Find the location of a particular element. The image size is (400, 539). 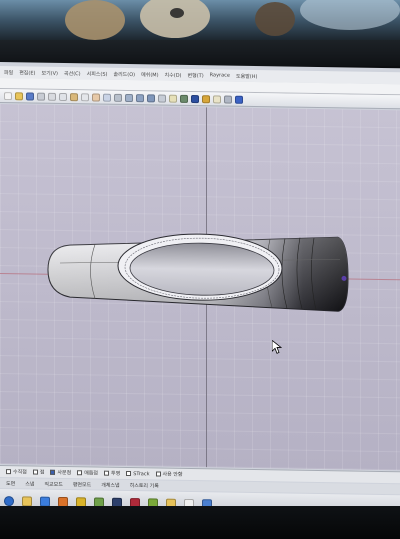

new-file-icon is located at coordinates (8, 95).